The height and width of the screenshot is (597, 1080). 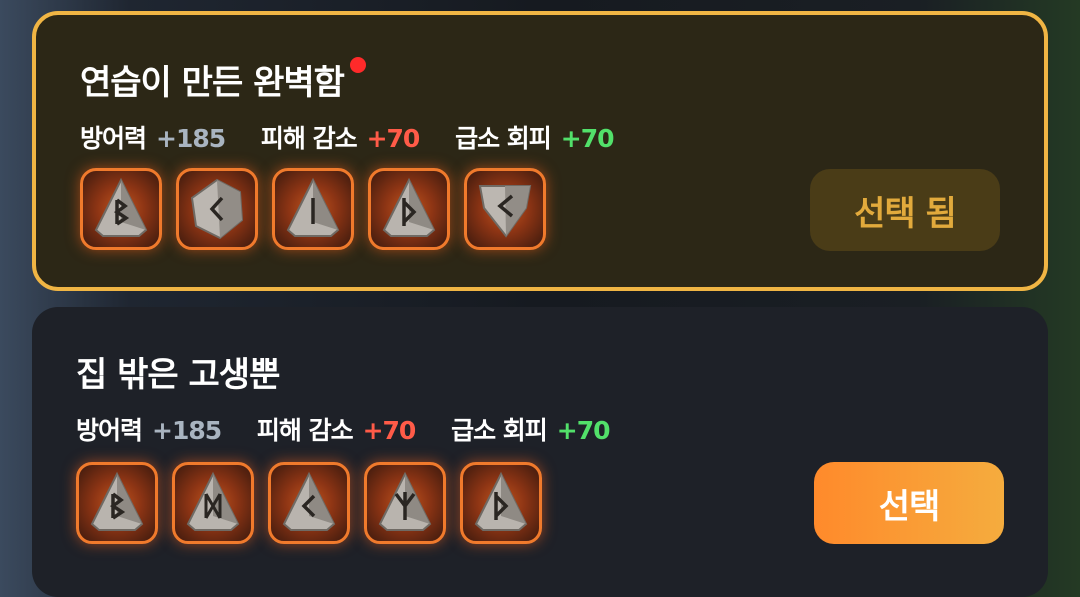 What do you see at coordinates (178, 375) in the screenshot?
I see `card-title: 집 밖은 고생뿐` at bounding box center [178, 375].